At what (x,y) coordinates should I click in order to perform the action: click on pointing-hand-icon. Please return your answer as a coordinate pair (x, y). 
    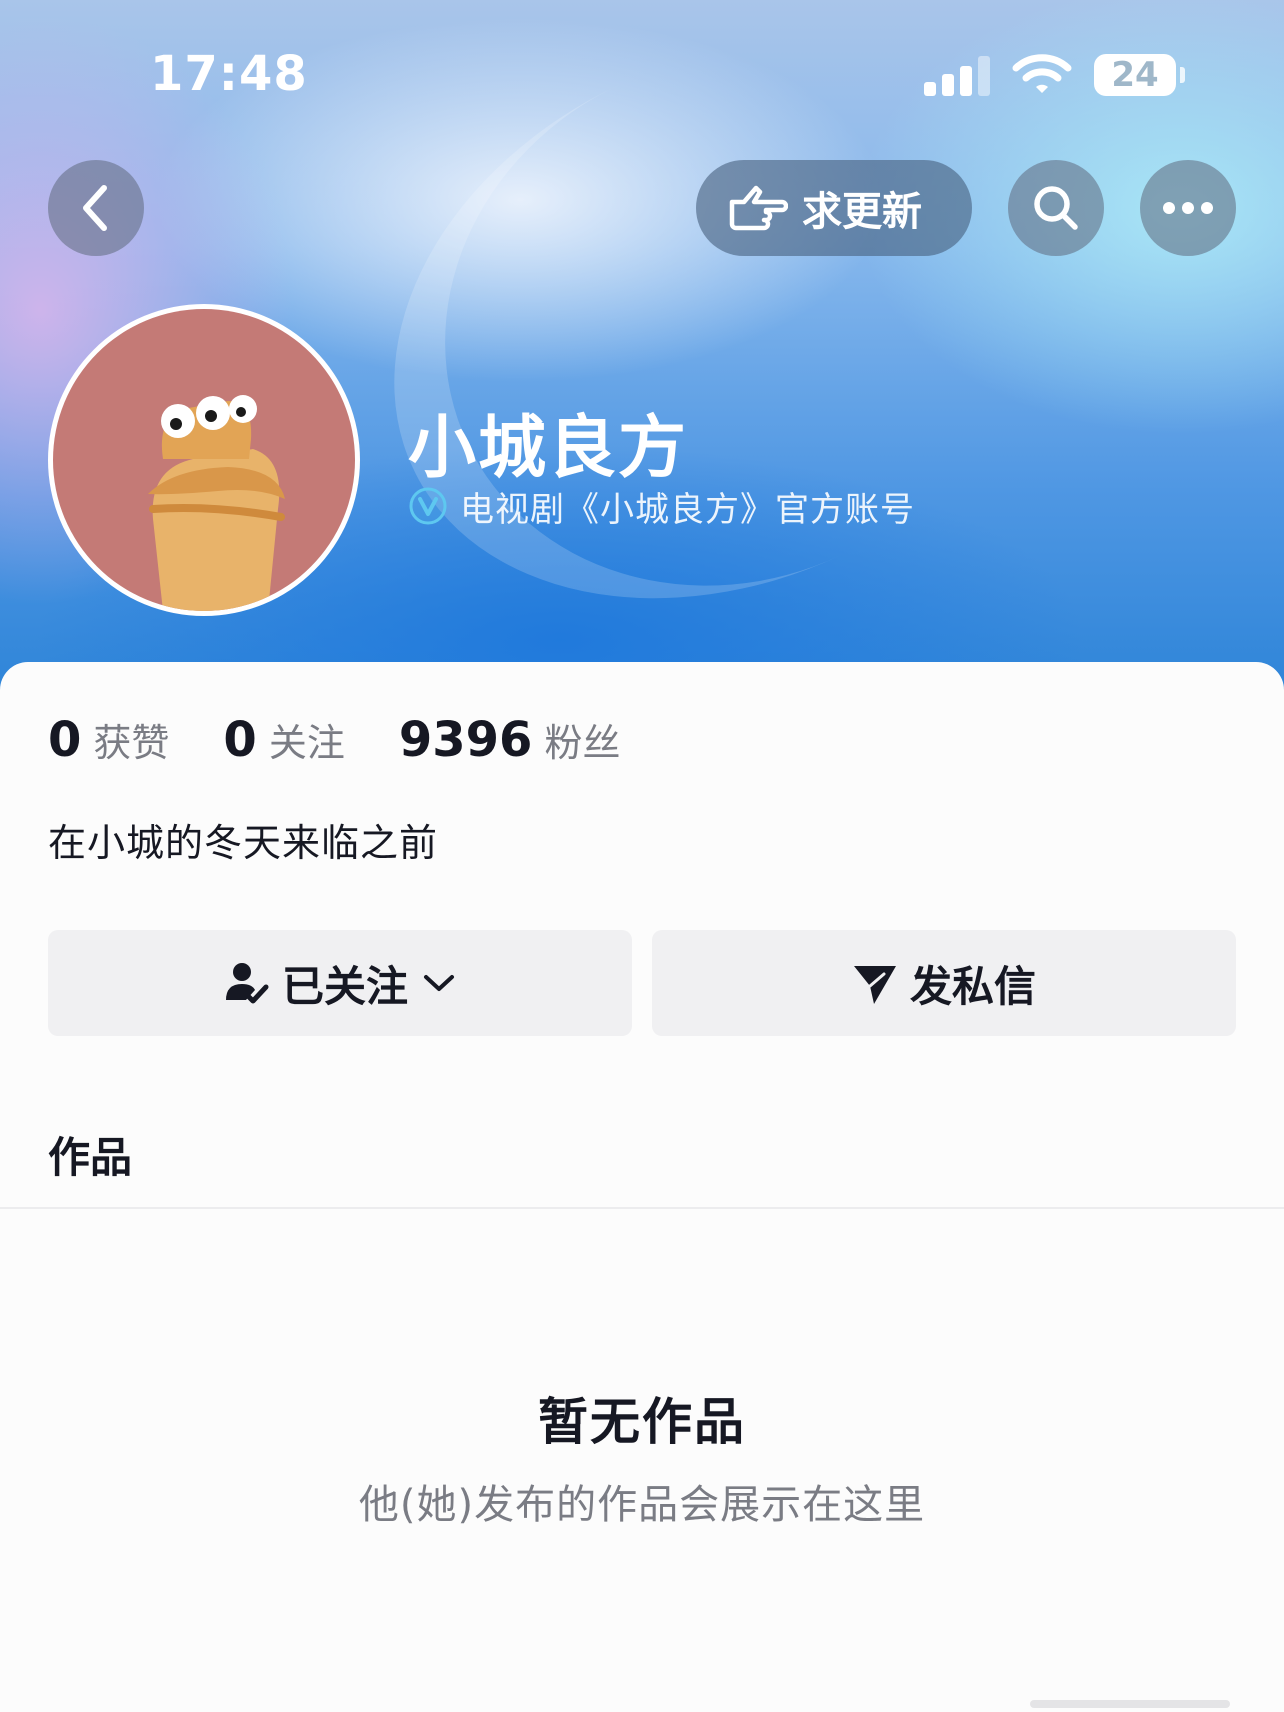
    Looking at the image, I should click on (758, 208).